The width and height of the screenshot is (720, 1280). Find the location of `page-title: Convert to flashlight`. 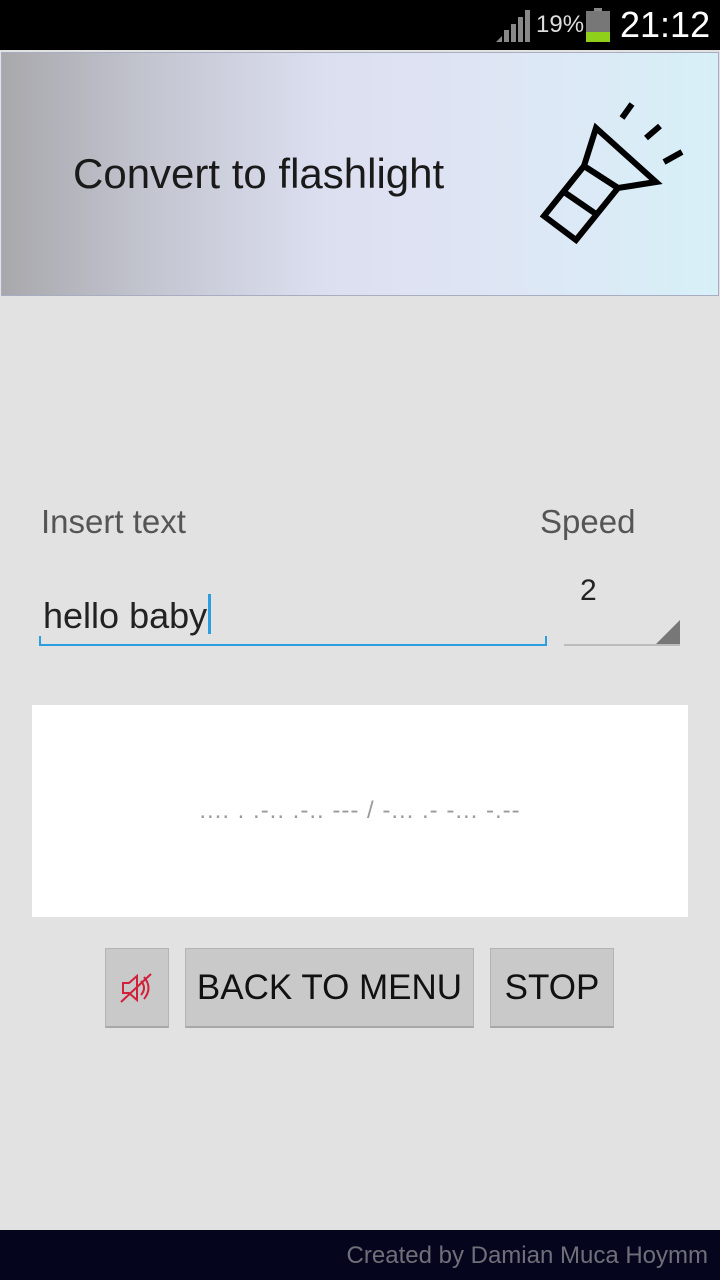

page-title: Convert to flashlight is located at coordinates (259, 173).